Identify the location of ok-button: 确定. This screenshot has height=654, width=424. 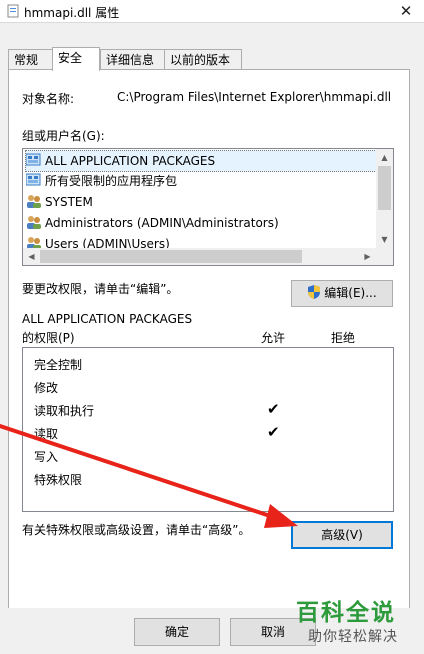
(177, 632).